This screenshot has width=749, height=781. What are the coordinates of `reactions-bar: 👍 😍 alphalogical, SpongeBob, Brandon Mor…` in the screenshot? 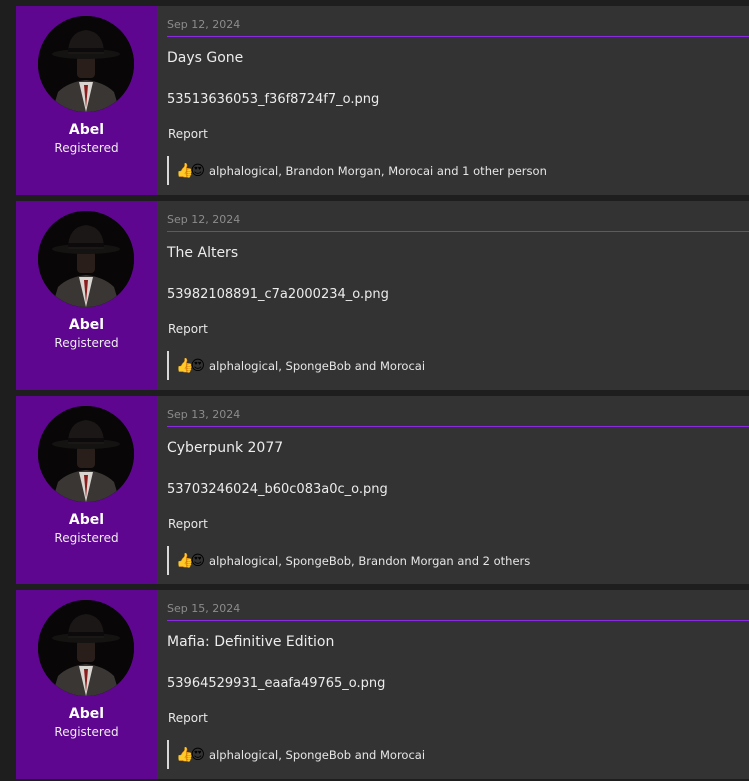 It's located at (348, 560).